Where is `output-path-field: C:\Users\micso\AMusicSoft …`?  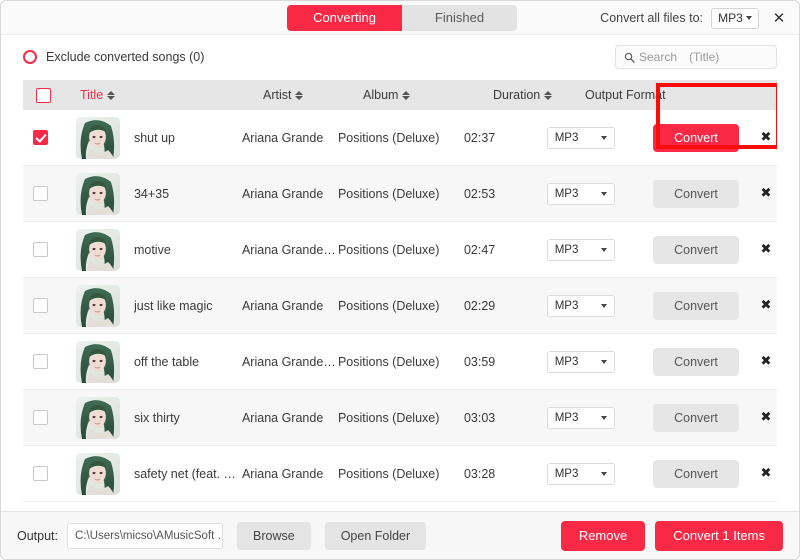
output-path-field: C:\Users\micso\AMusicSoft … is located at coordinates (145, 535).